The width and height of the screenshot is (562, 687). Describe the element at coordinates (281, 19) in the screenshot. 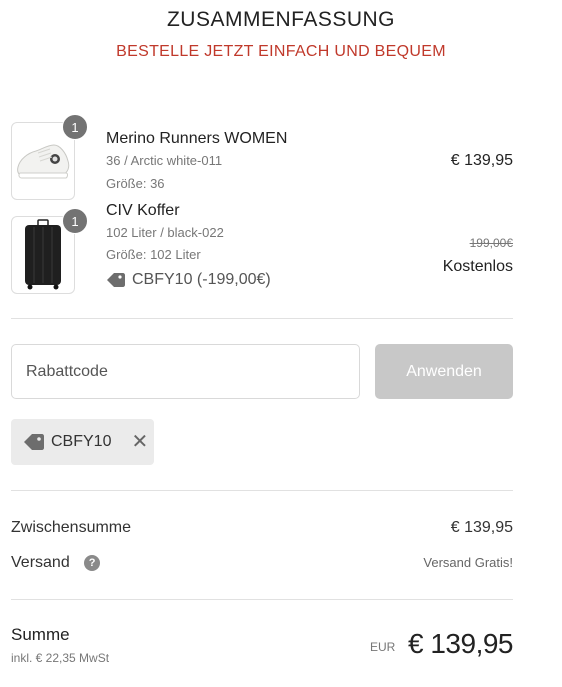

I see `page-title: ZUSAMMENFASSUNG` at that location.